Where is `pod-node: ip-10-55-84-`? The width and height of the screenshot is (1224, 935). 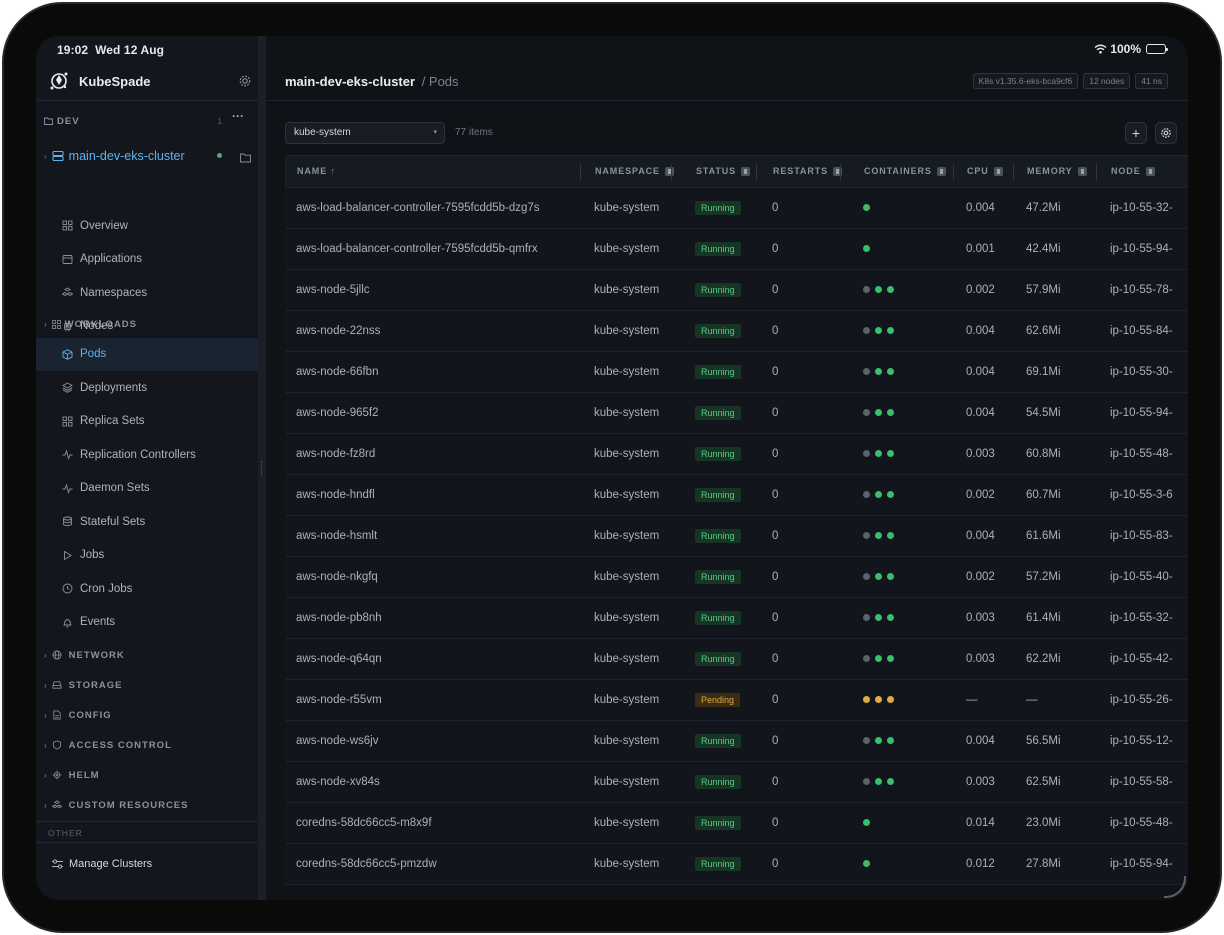 pod-node: ip-10-55-84- is located at coordinates (1141, 331).